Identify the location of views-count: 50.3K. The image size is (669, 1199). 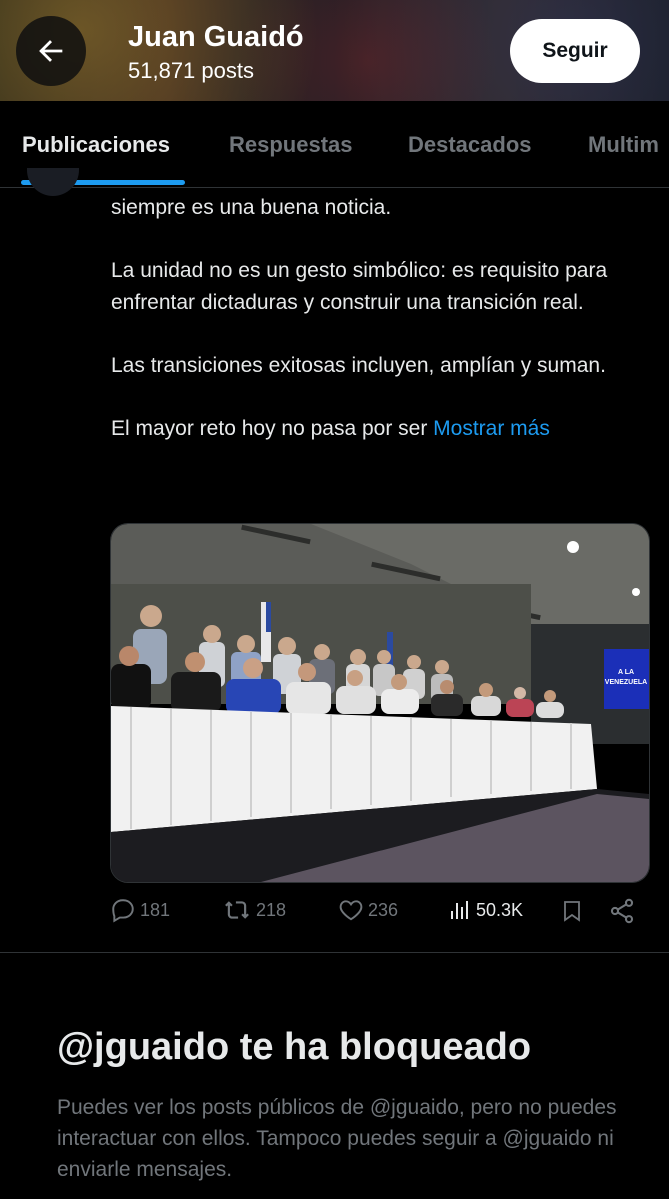
(500, 909).